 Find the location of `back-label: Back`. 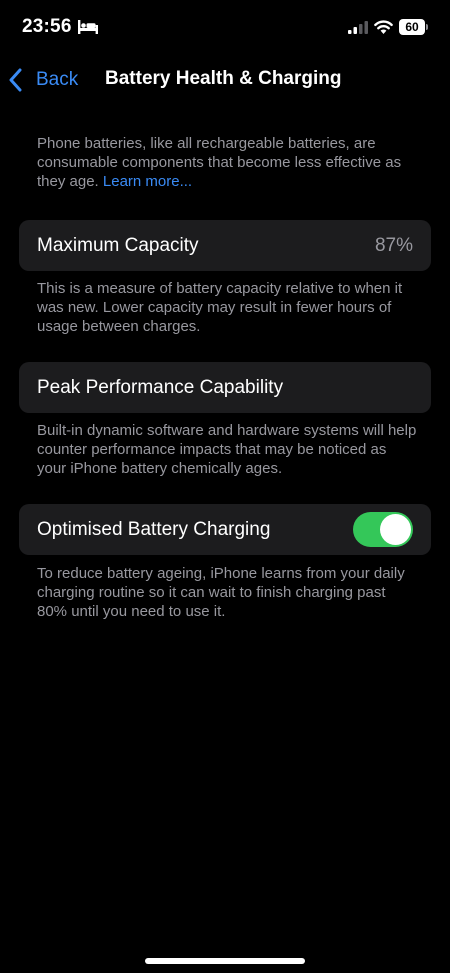

back-label: Back is located at coordinates (57, 79).